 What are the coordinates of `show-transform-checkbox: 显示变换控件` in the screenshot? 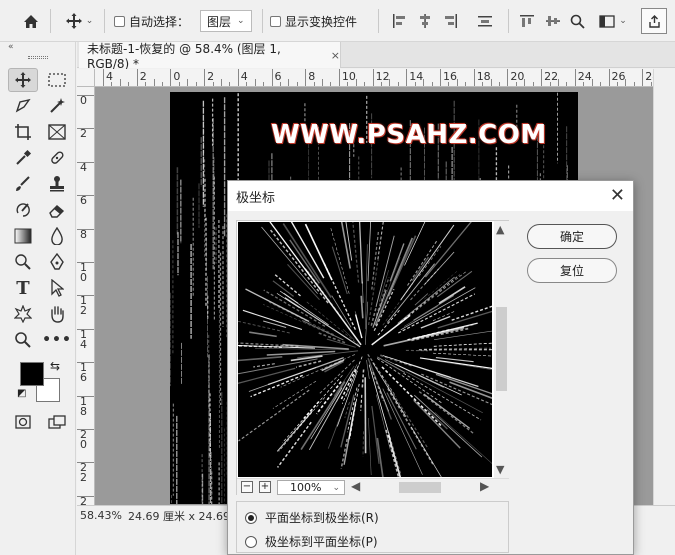 It's located at (313, 21).